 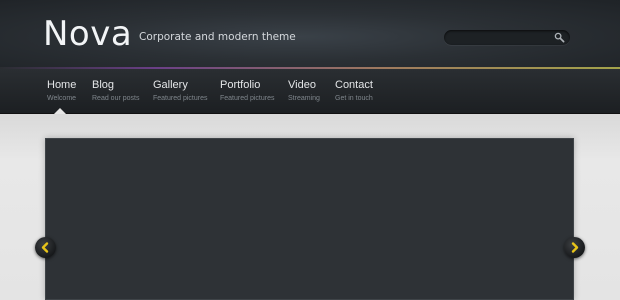 I want to click on slider-next-button, so click(x=574, y=247).